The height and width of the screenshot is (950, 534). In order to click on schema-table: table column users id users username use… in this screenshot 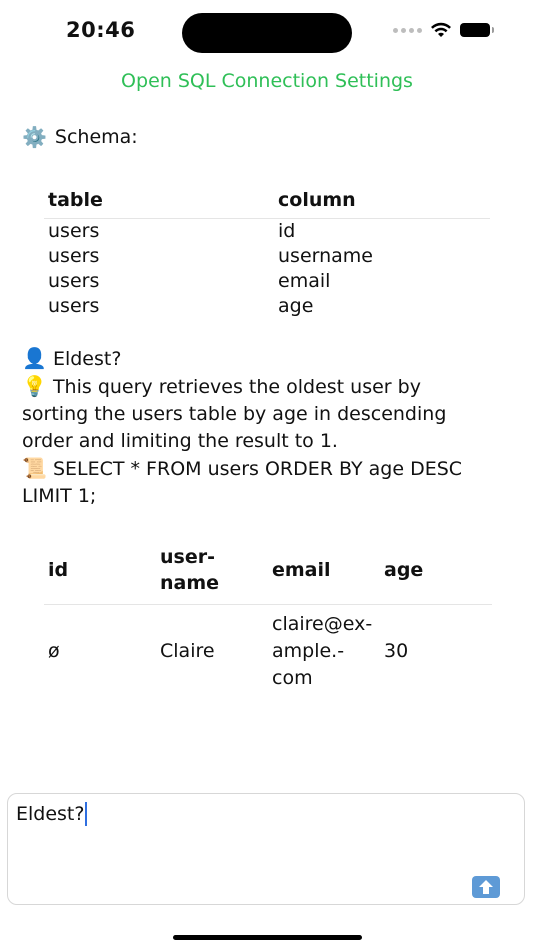, I will do `click(267, 253)`.